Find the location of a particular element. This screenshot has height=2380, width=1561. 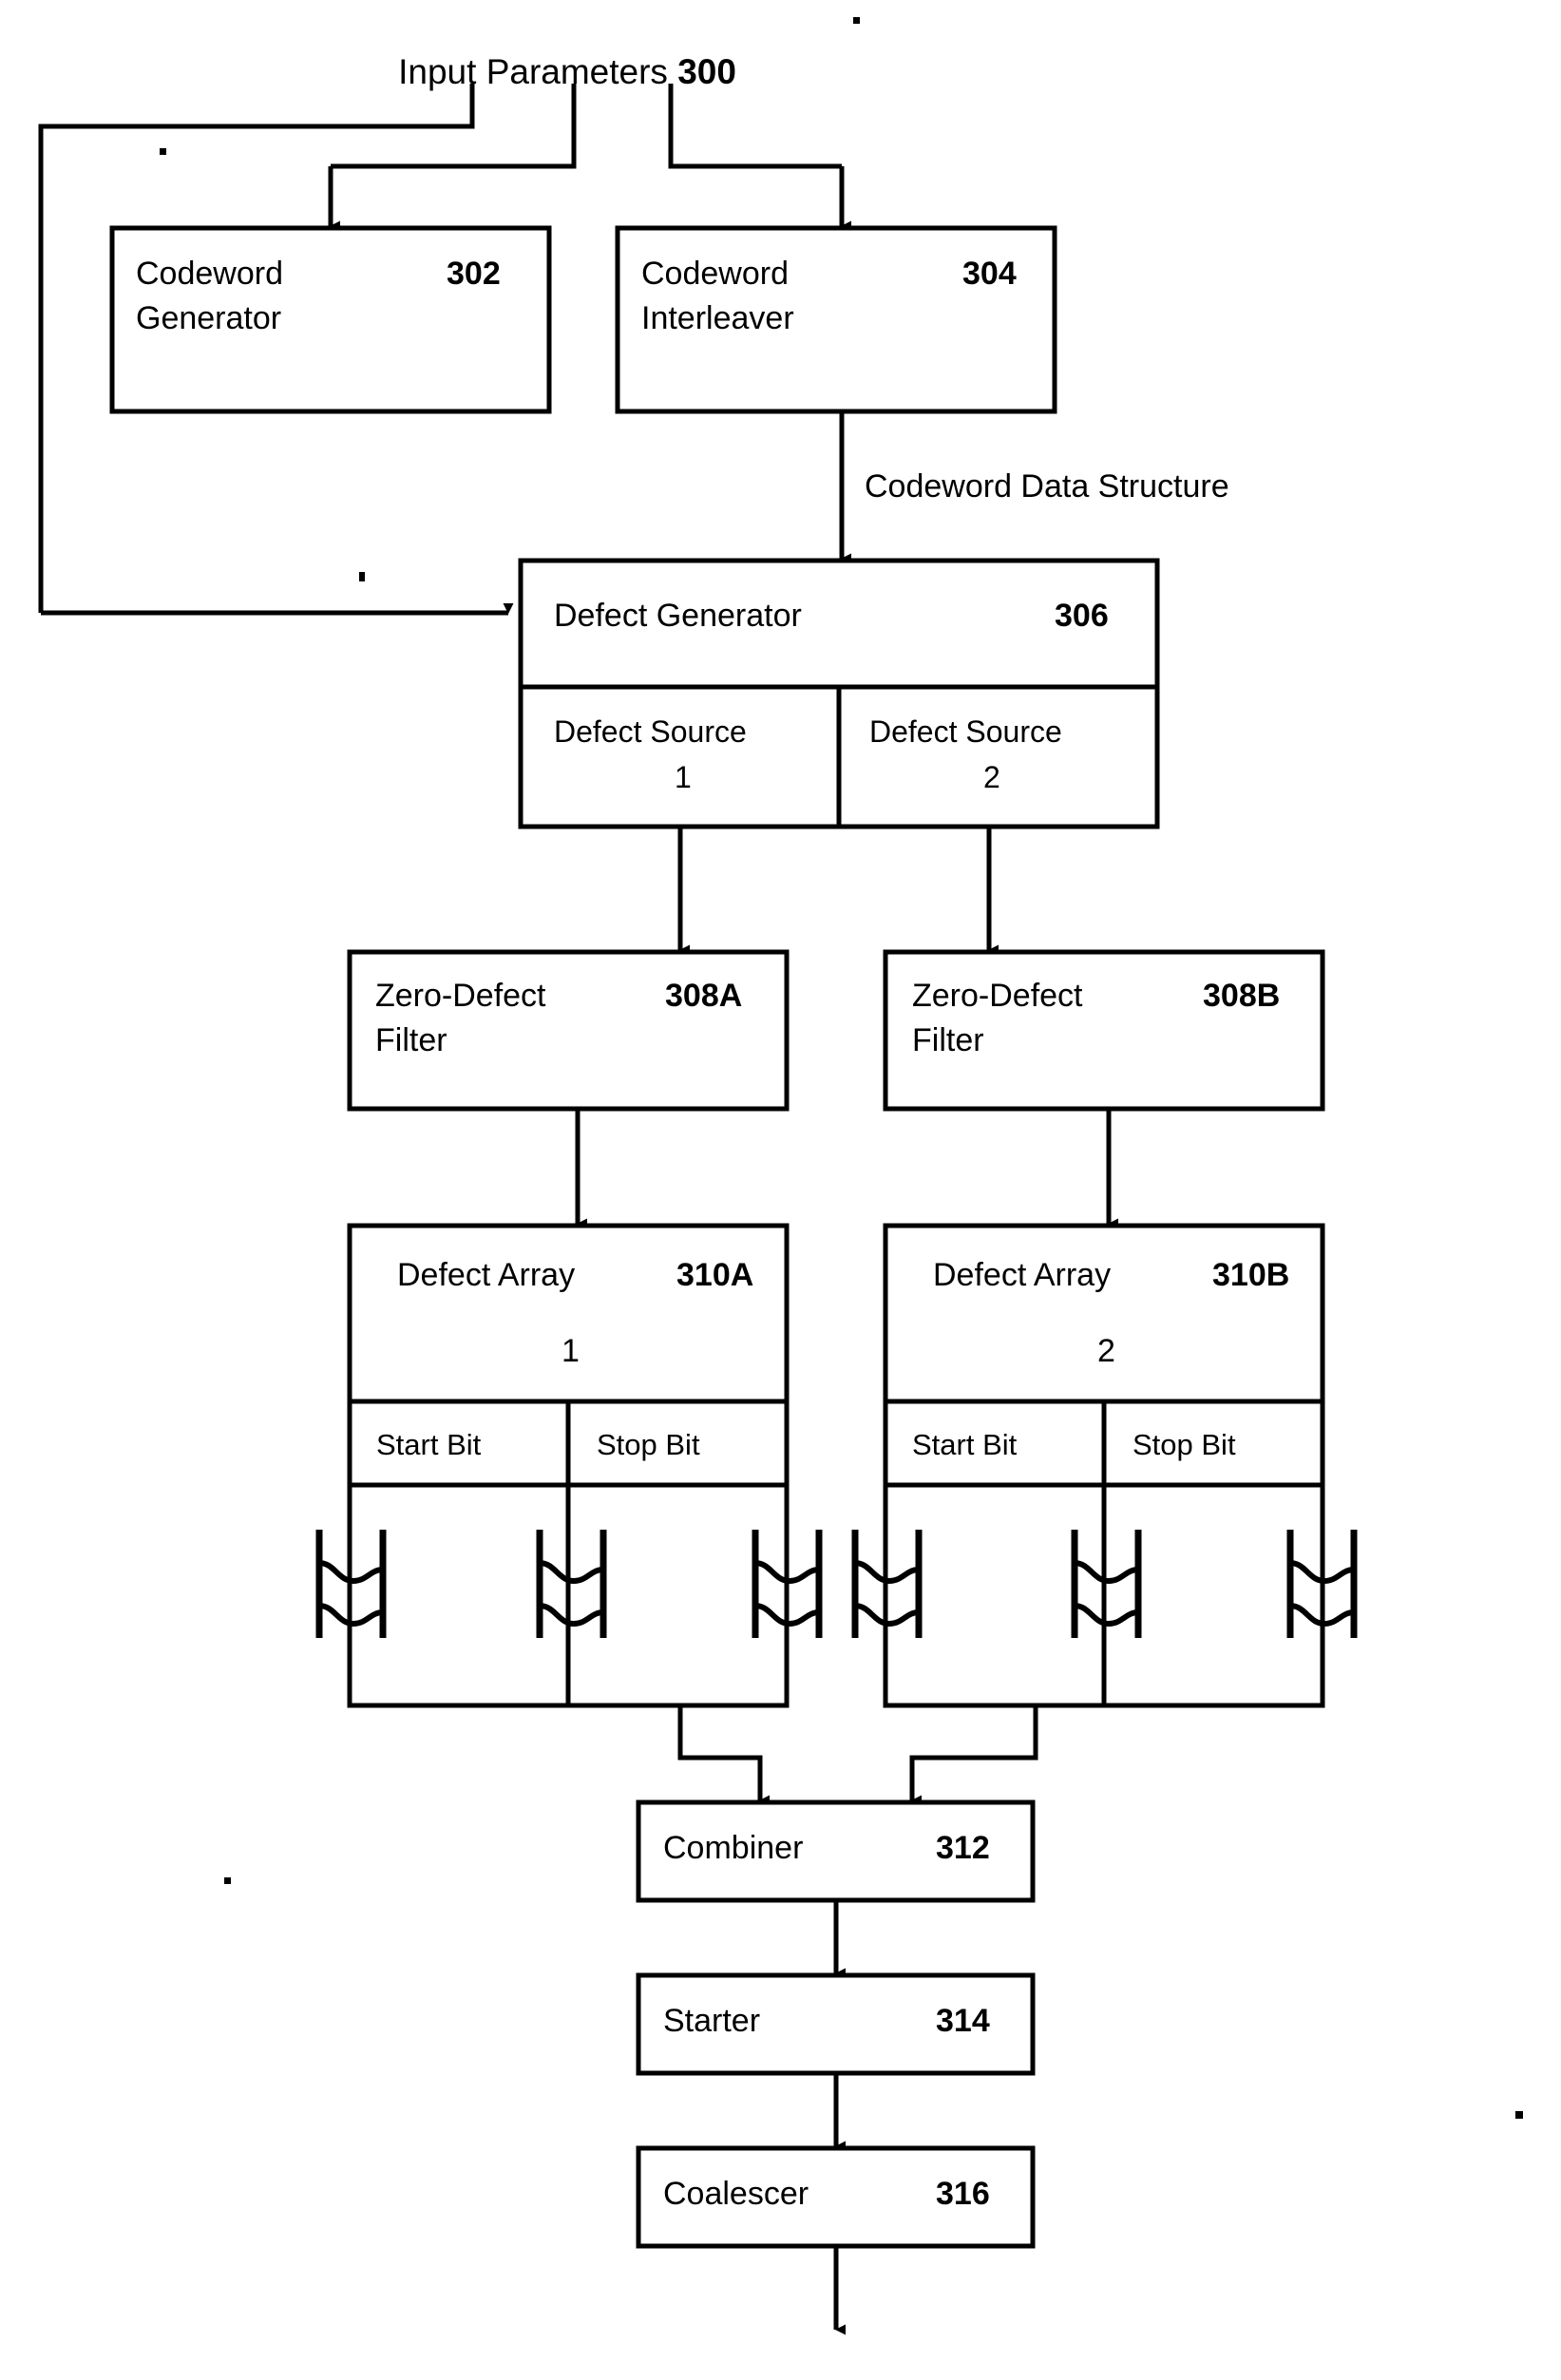

zero-defect-filter-b-ref: 308B is located at coordinates (1242, 996).